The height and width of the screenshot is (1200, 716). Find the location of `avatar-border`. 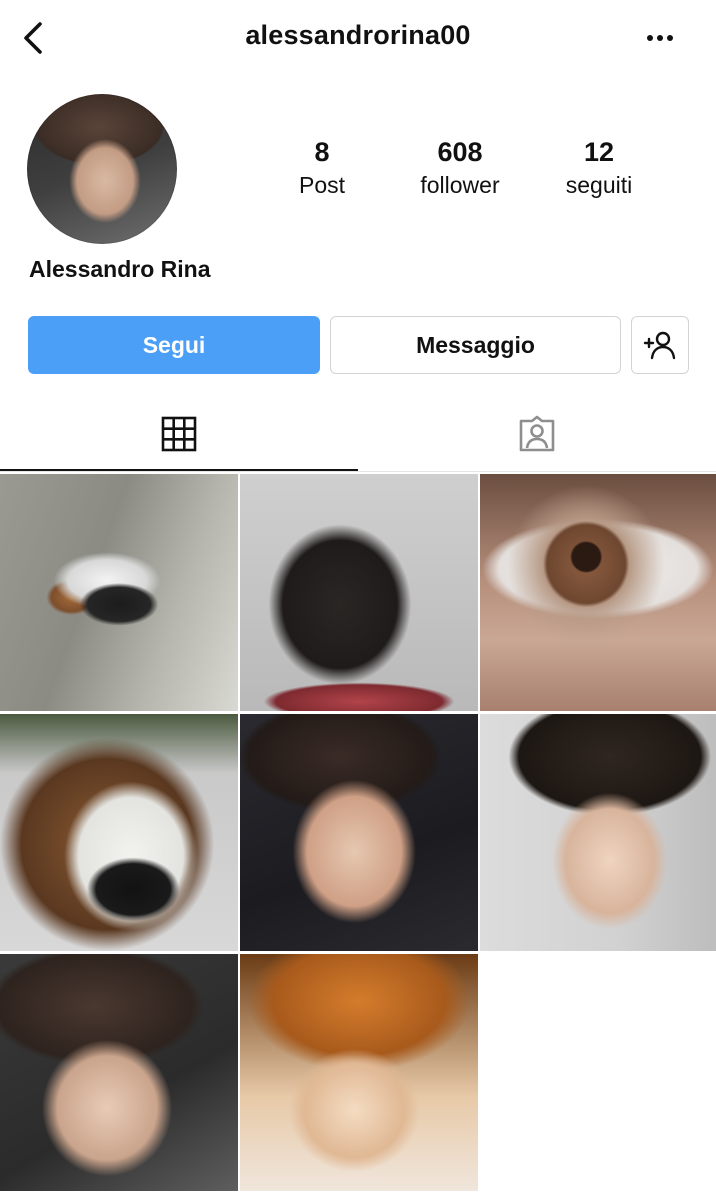

avatar-border is located at coordinates (102, 169).